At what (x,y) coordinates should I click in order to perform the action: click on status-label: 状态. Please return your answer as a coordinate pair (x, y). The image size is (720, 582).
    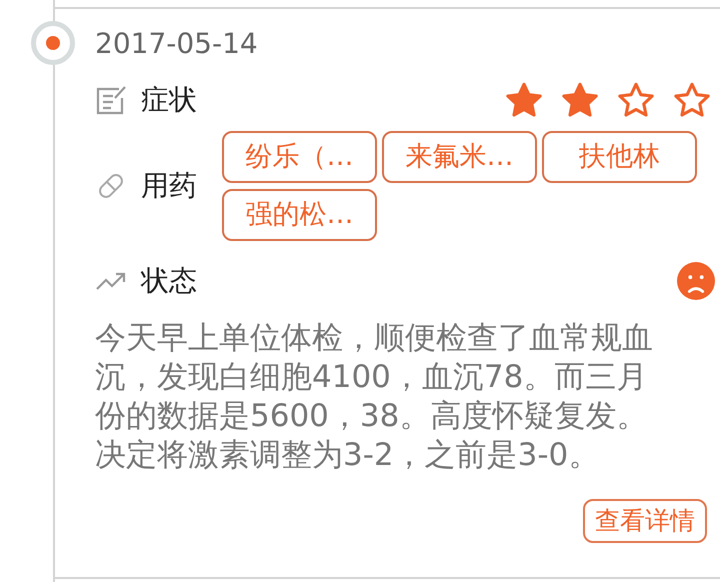
    Looking at the image, I should click on (169, 281).